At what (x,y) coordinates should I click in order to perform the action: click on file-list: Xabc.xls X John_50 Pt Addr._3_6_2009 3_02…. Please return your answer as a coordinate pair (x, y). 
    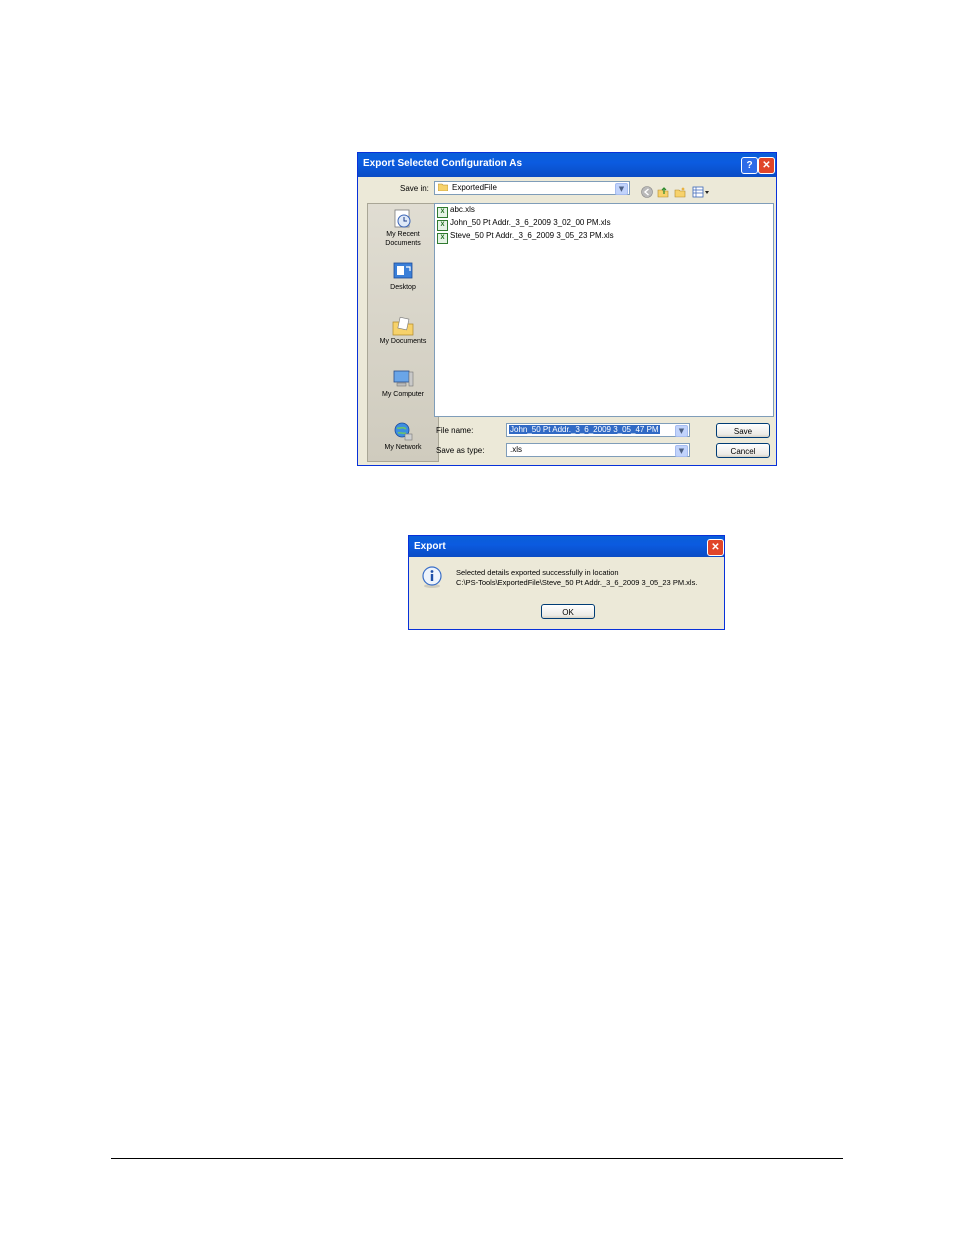
    Looking at the image, I should click on (604, 310).